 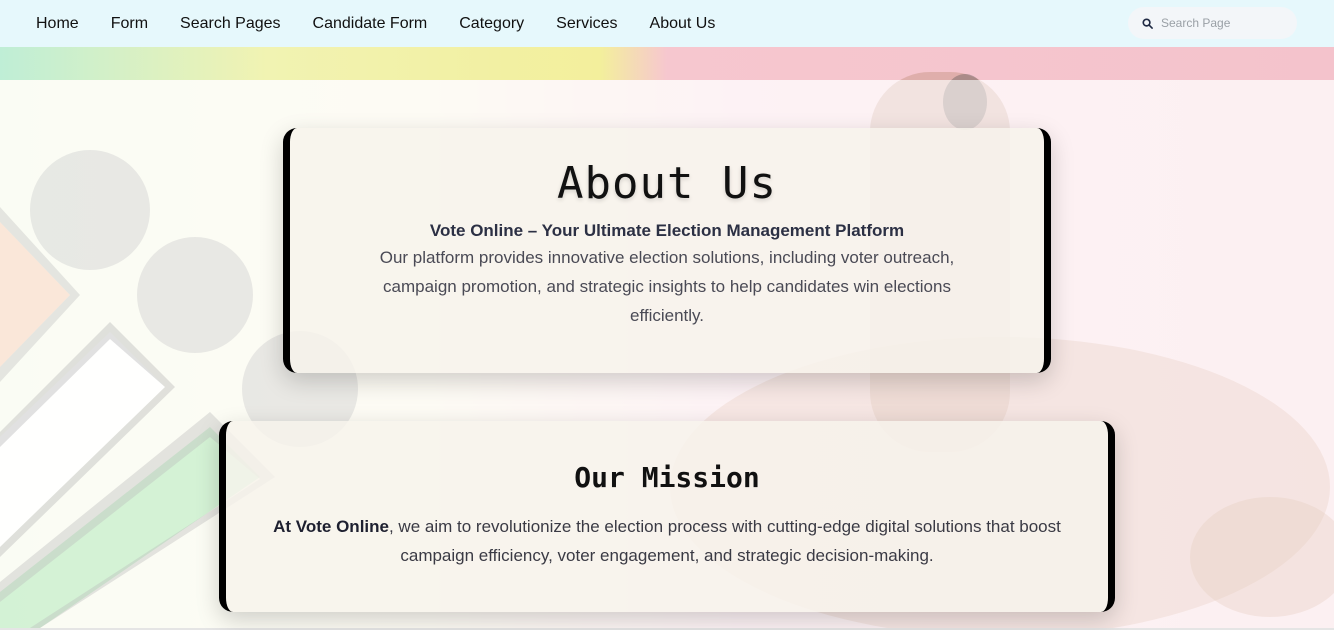 I want to click on nav-home: Home, so click(x=57, y=24).